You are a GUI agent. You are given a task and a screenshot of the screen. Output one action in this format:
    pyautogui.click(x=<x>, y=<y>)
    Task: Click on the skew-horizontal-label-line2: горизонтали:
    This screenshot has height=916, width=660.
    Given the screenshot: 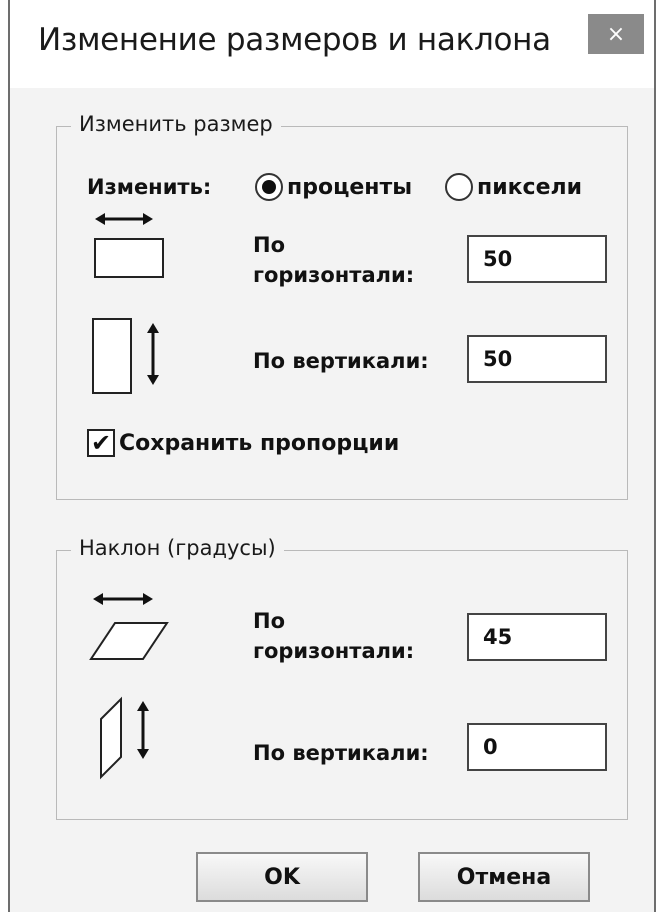 What is the action you would take?
    pyautogui.click(x=334, y=651)
    